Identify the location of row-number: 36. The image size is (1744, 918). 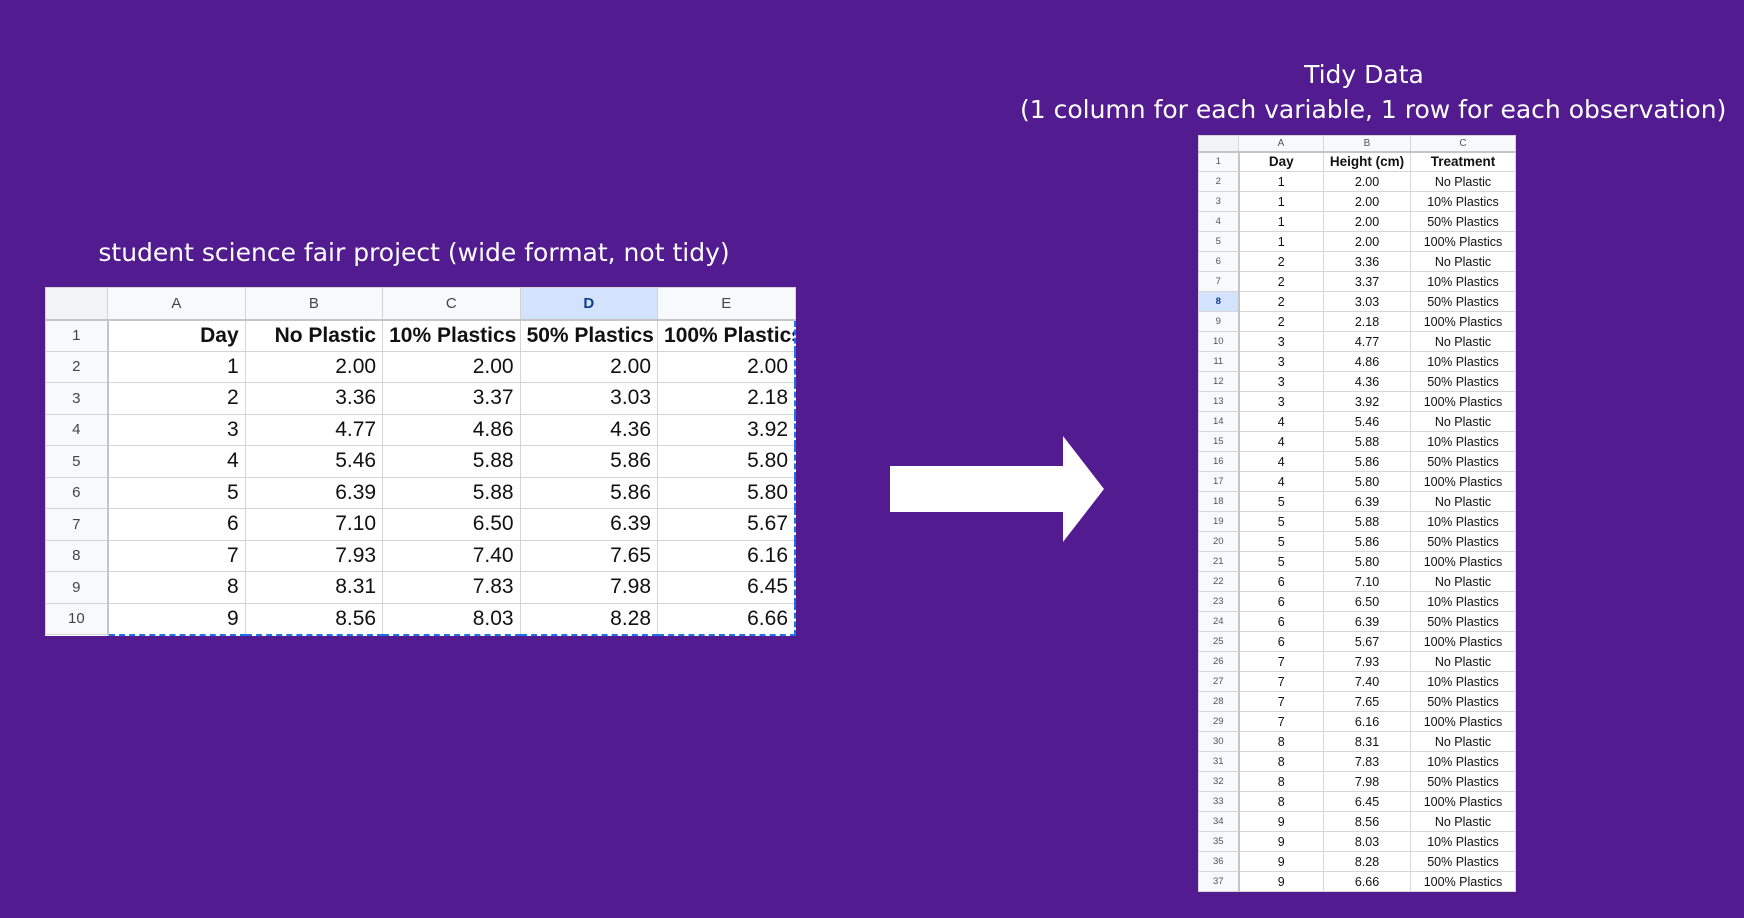
(1219, 861).